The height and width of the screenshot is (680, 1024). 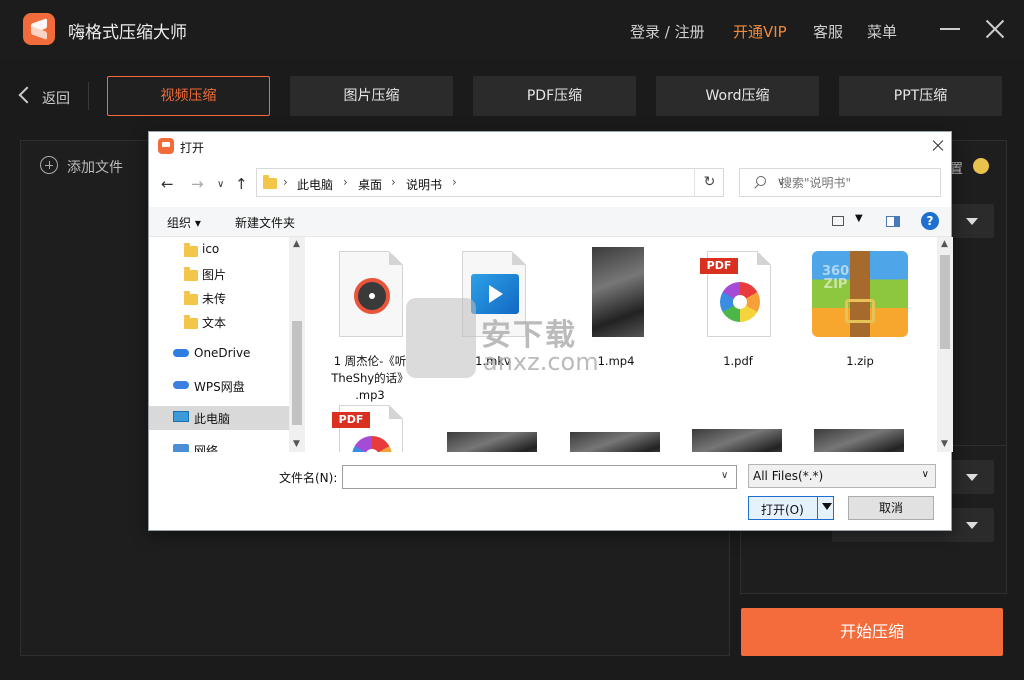 What do you see at coordinates (315, 184) in the screenshot?
I see `breadcrumb-this-pc: 此电脑` at bounding box center [315, 184].